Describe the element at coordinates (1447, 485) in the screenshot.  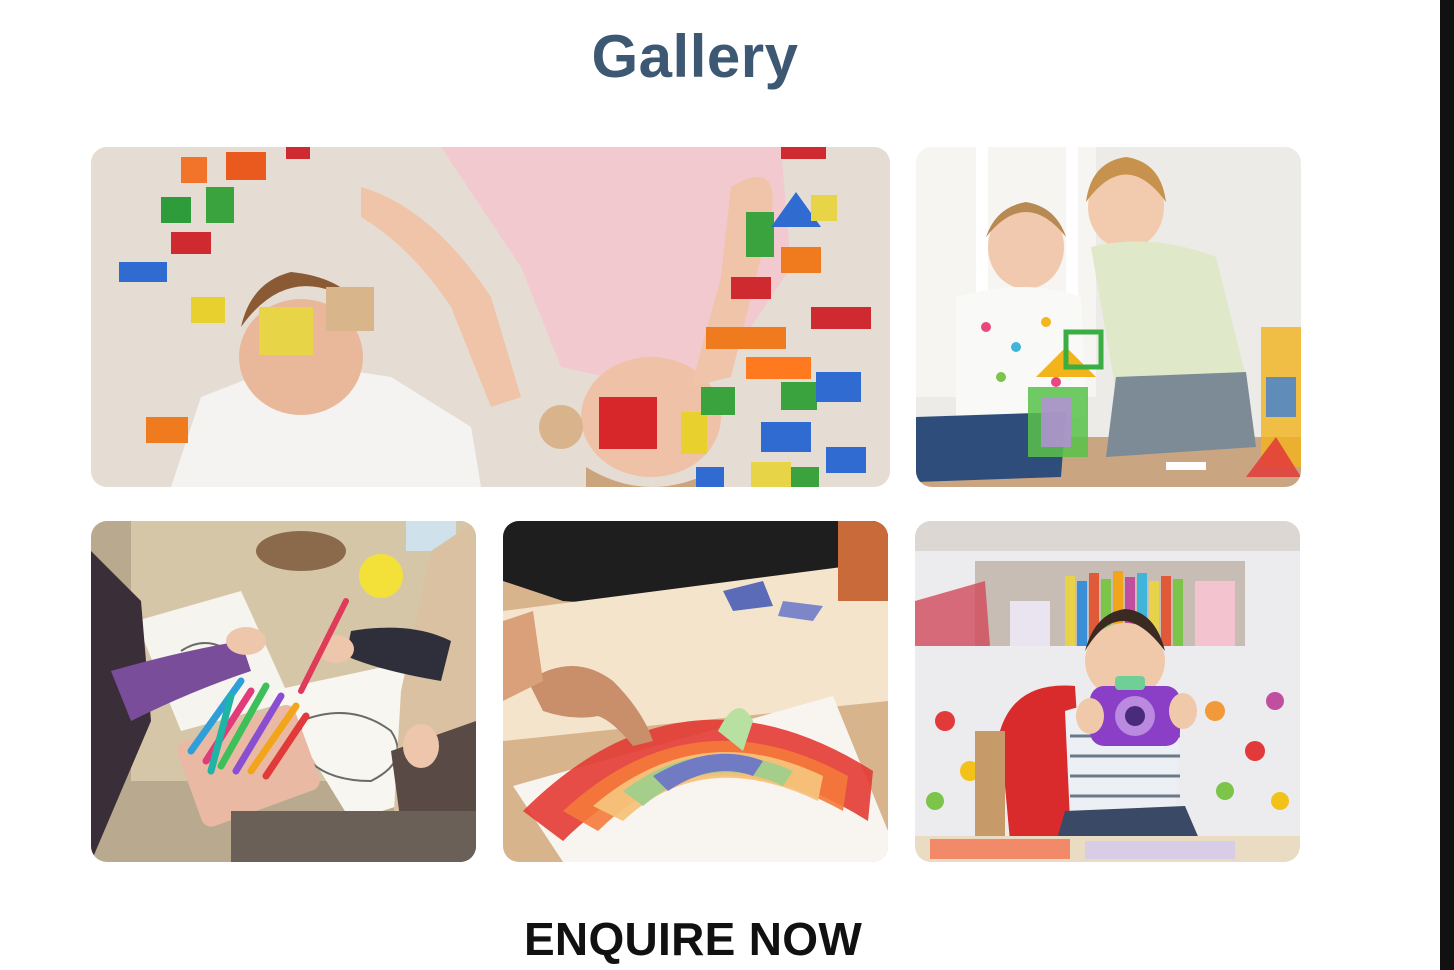
I see `page-edge-shadow` at that location.